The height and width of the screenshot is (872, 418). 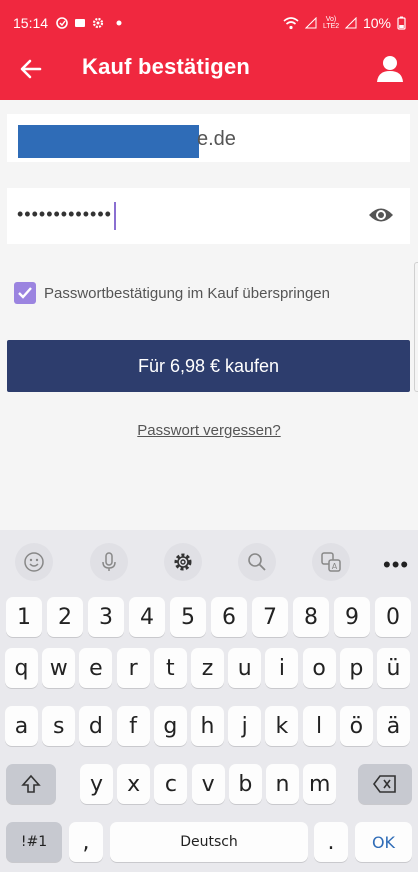 What do you see at coordinates (393, 668) in the screenshot?
I see `key-ü: ü` at bounding box center [393, 668].